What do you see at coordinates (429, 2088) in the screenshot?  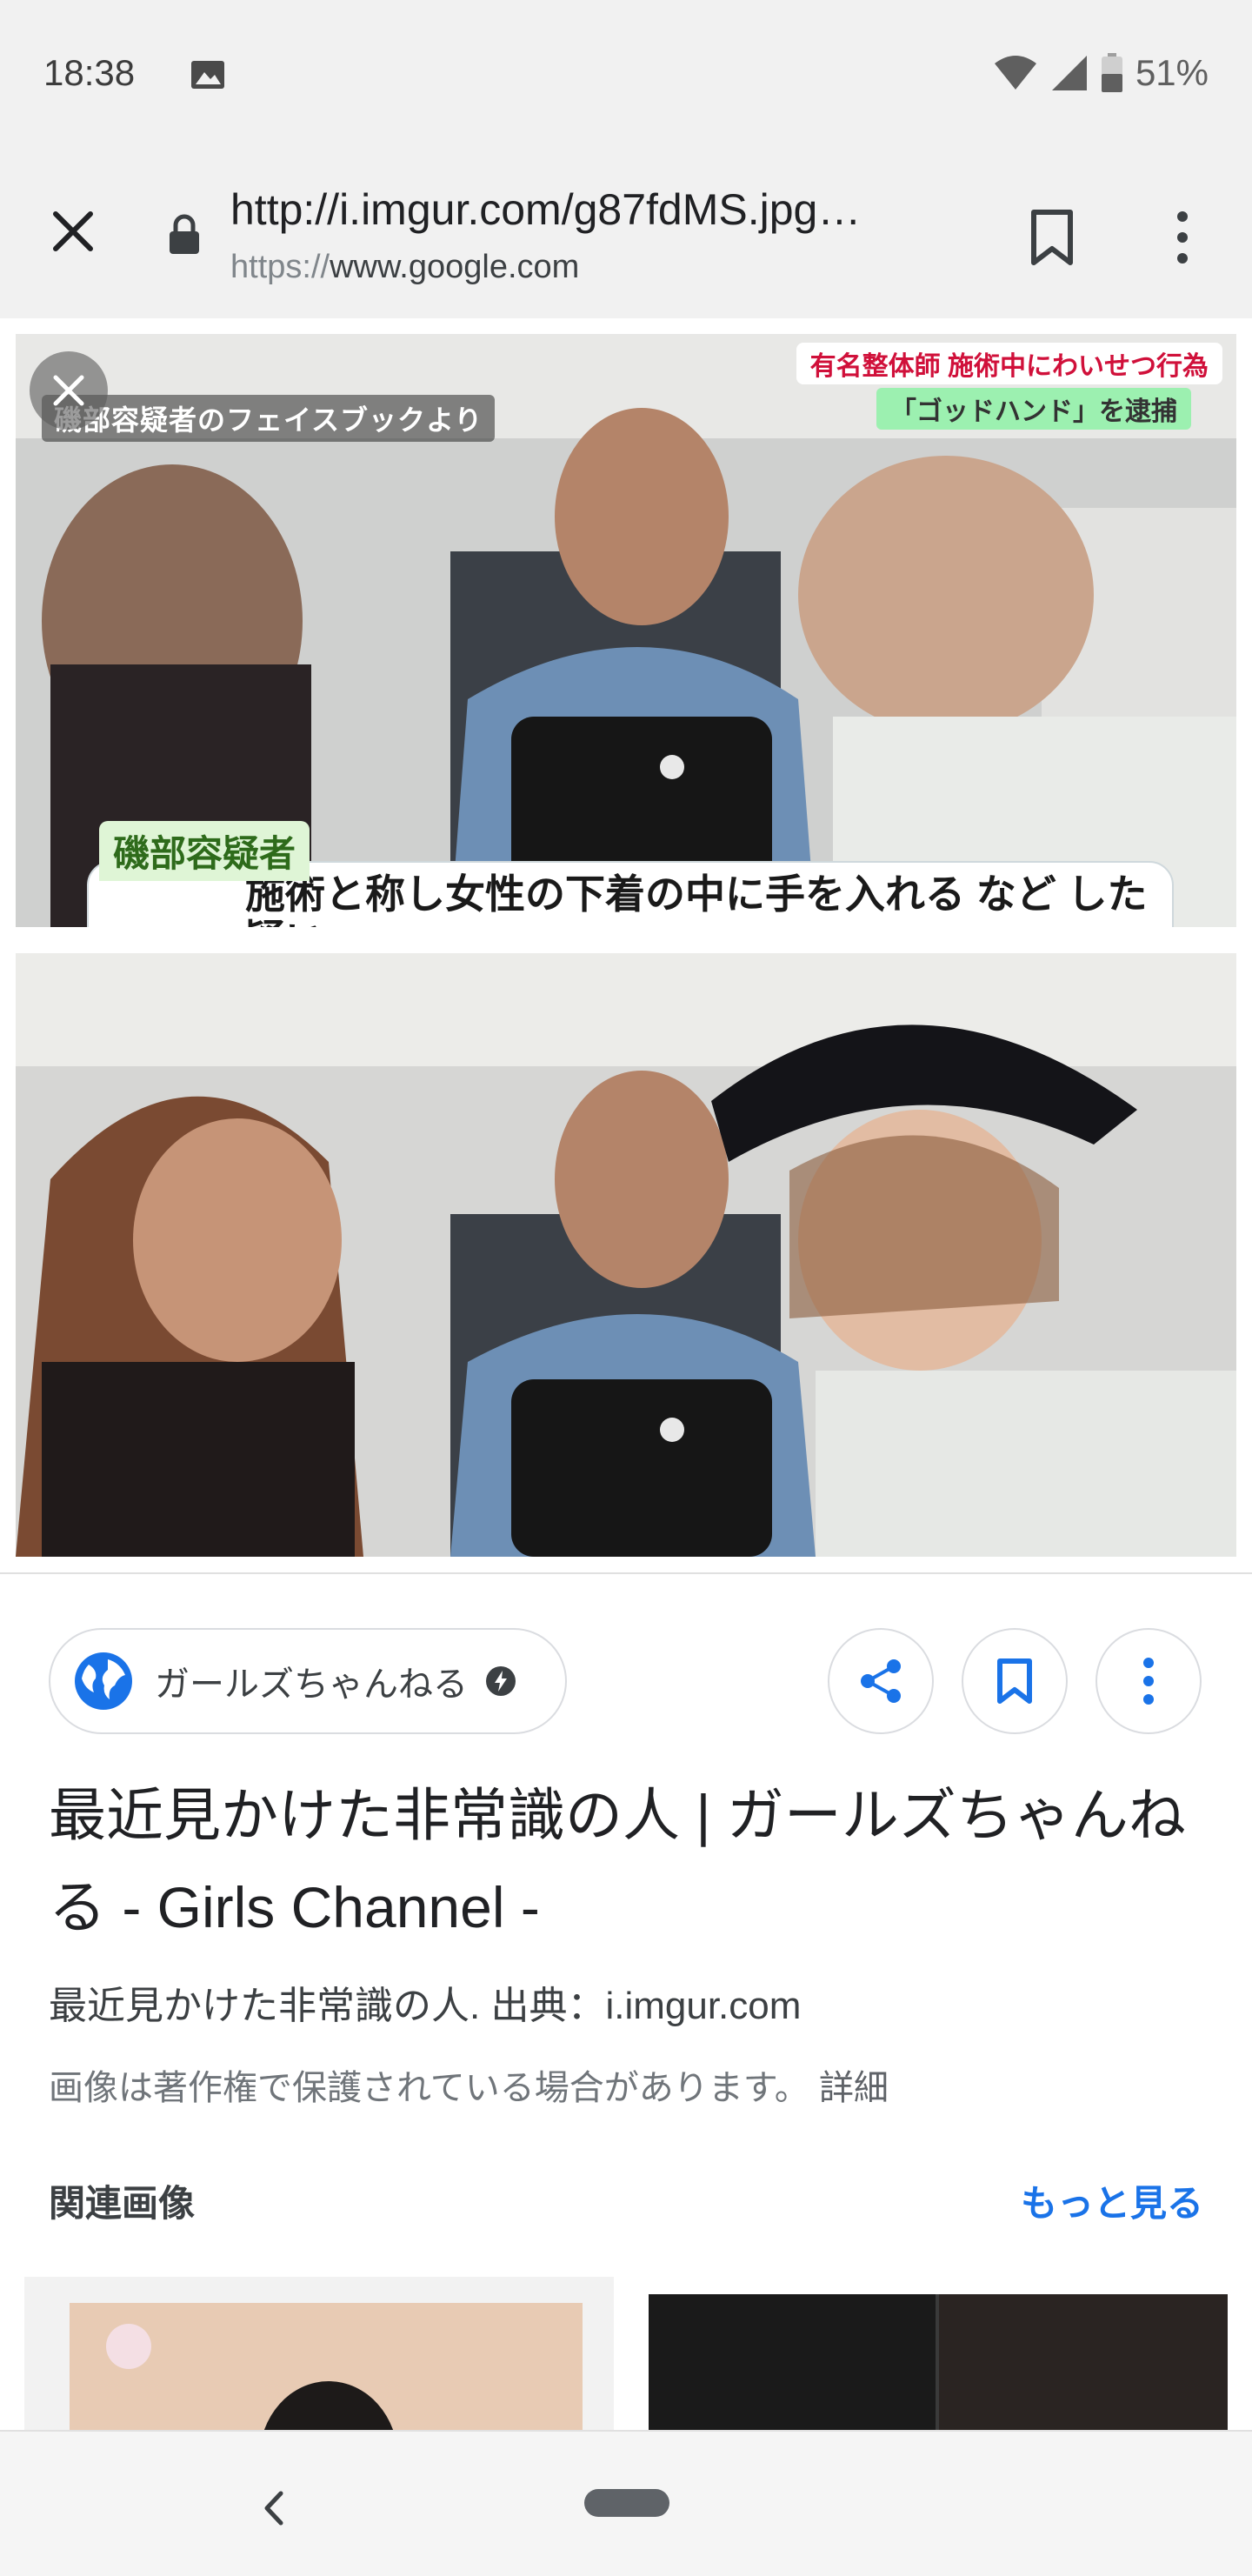 I see `copyright-text: 画像は著作権で保護されている場合があります。` at bounding box center [429, 2088].